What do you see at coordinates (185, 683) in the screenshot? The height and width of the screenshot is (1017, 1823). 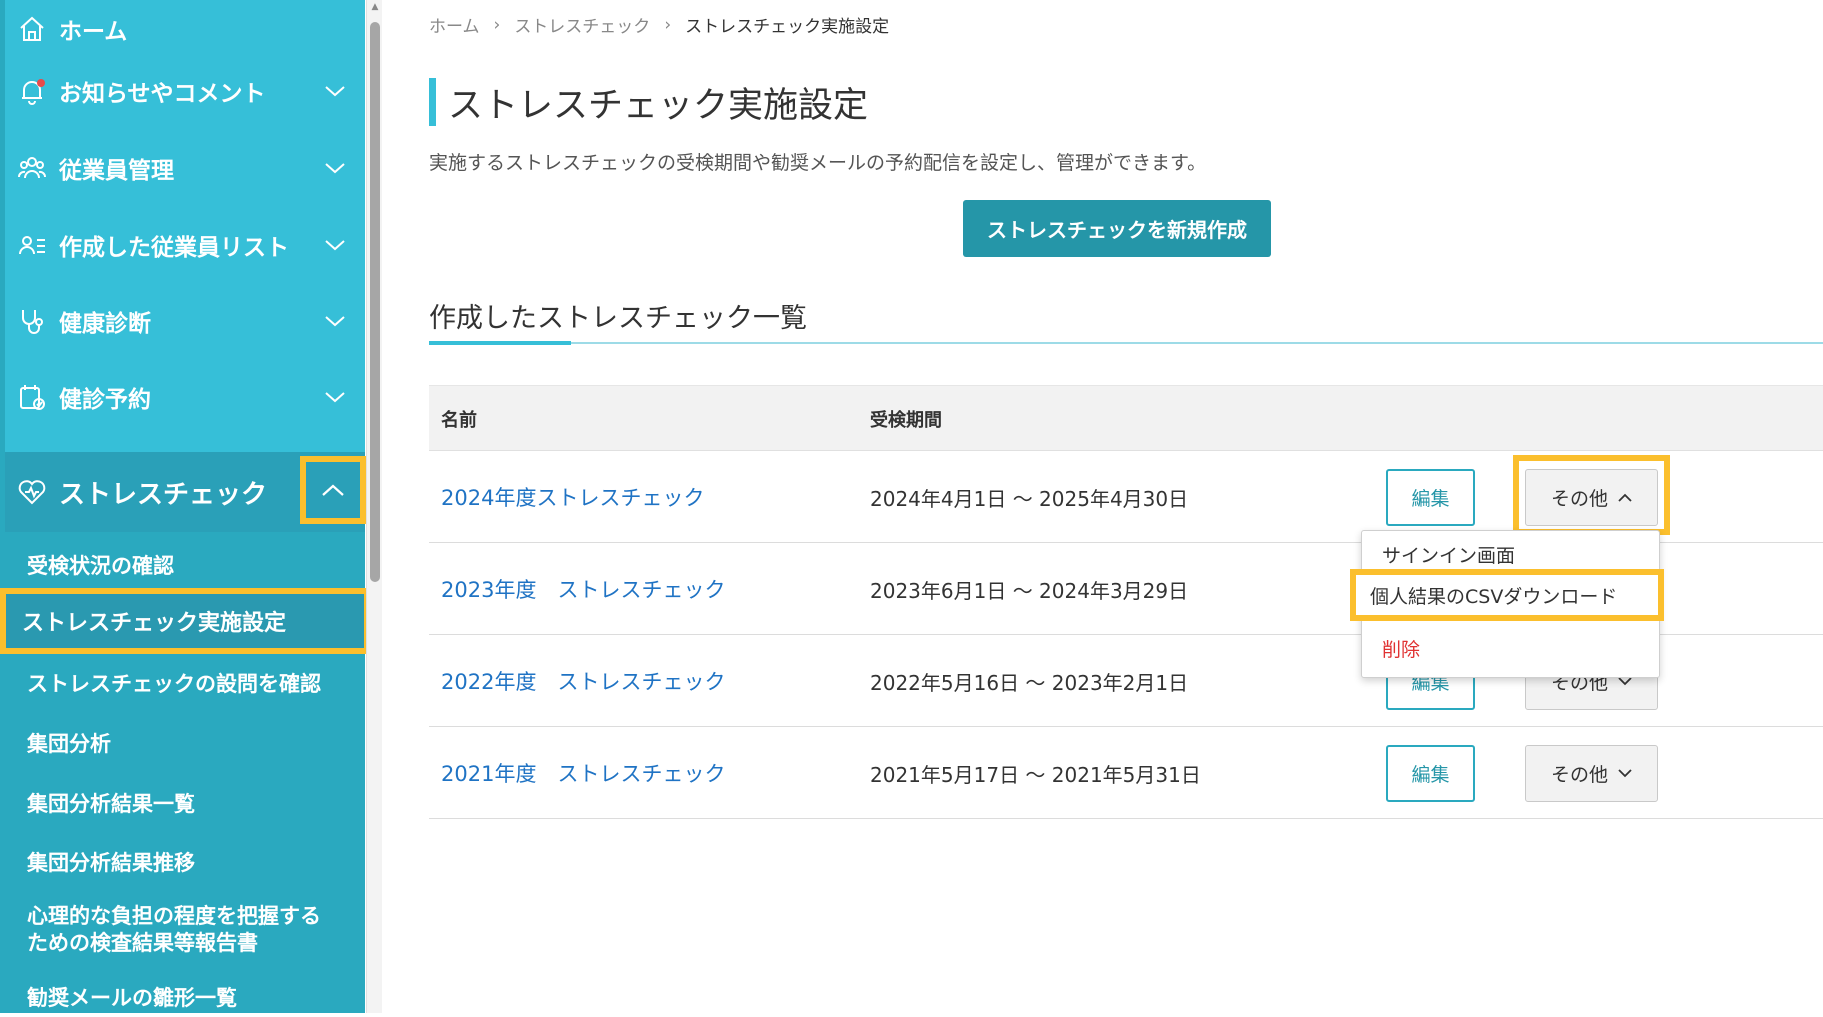 I see `submenu-check-questions: ストレスチェックの設問を確認` at bounding box center [185, 683].